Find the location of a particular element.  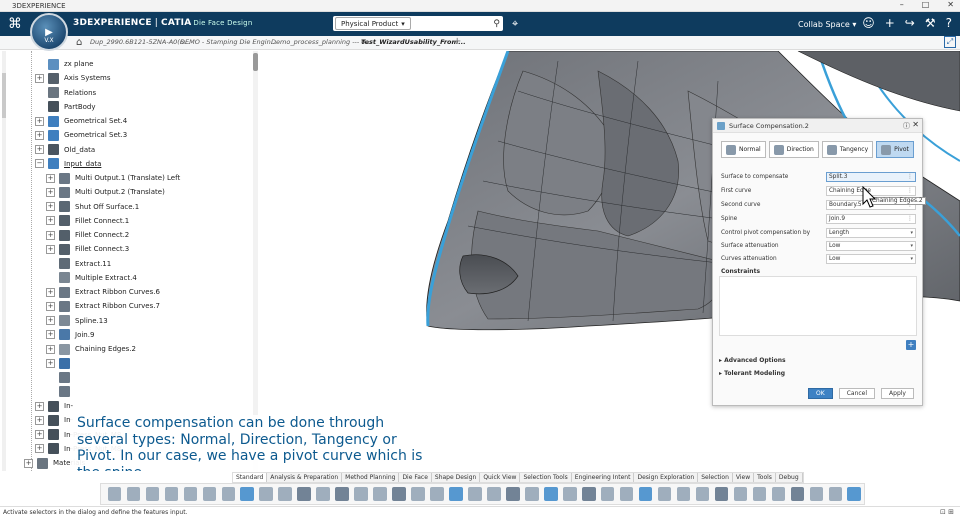

search-bar: Physical Product ▾ ⚲ is located at coordinates (418, 23).